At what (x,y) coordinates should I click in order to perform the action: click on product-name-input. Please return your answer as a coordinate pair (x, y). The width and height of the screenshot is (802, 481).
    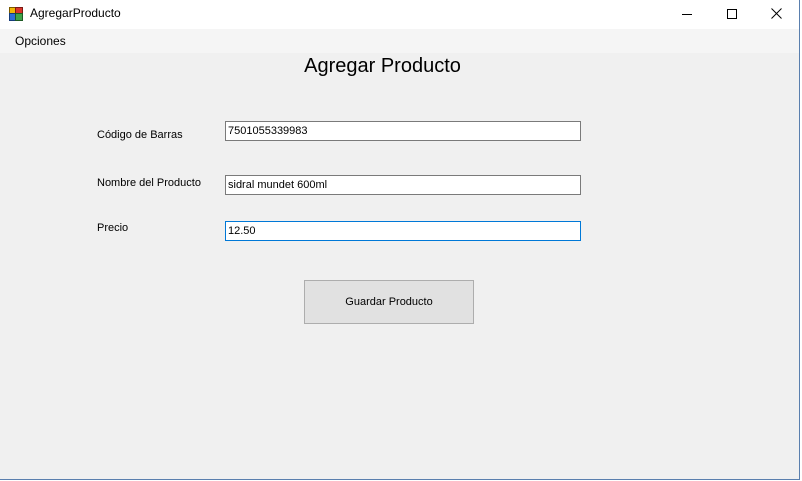
    Looking at the image, I should click on (403, 185).